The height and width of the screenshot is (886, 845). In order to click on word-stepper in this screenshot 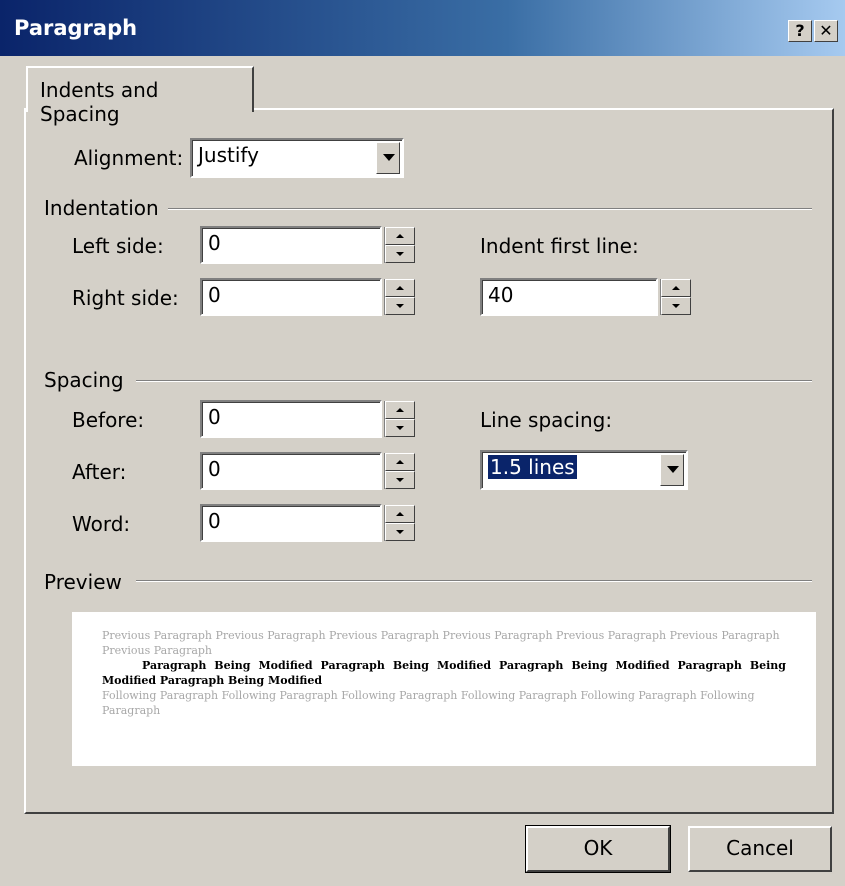, I will do `click(399, 523)`.